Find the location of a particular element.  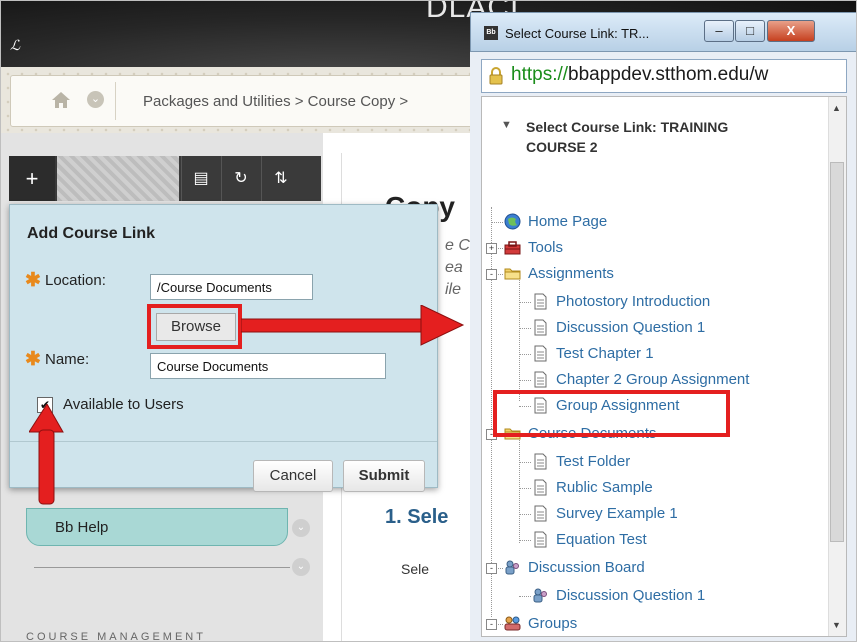

tree-item-link: Test Folder is located at coordinates (593, 461).